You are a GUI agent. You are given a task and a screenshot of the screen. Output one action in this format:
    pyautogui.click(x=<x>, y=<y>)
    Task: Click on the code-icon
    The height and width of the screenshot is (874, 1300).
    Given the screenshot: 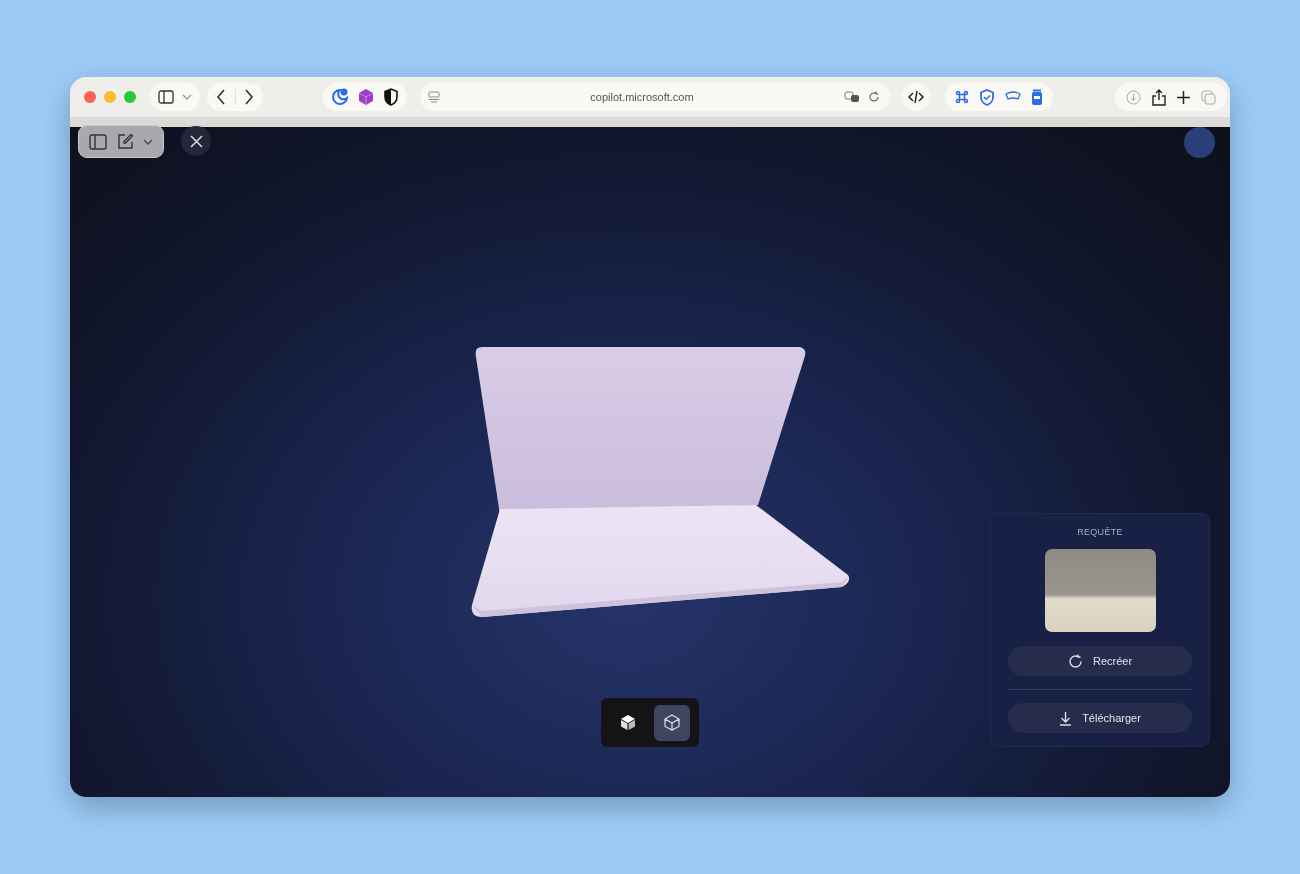 What is the action you would take?
    pyautogui.click(x=916, y=97)
    